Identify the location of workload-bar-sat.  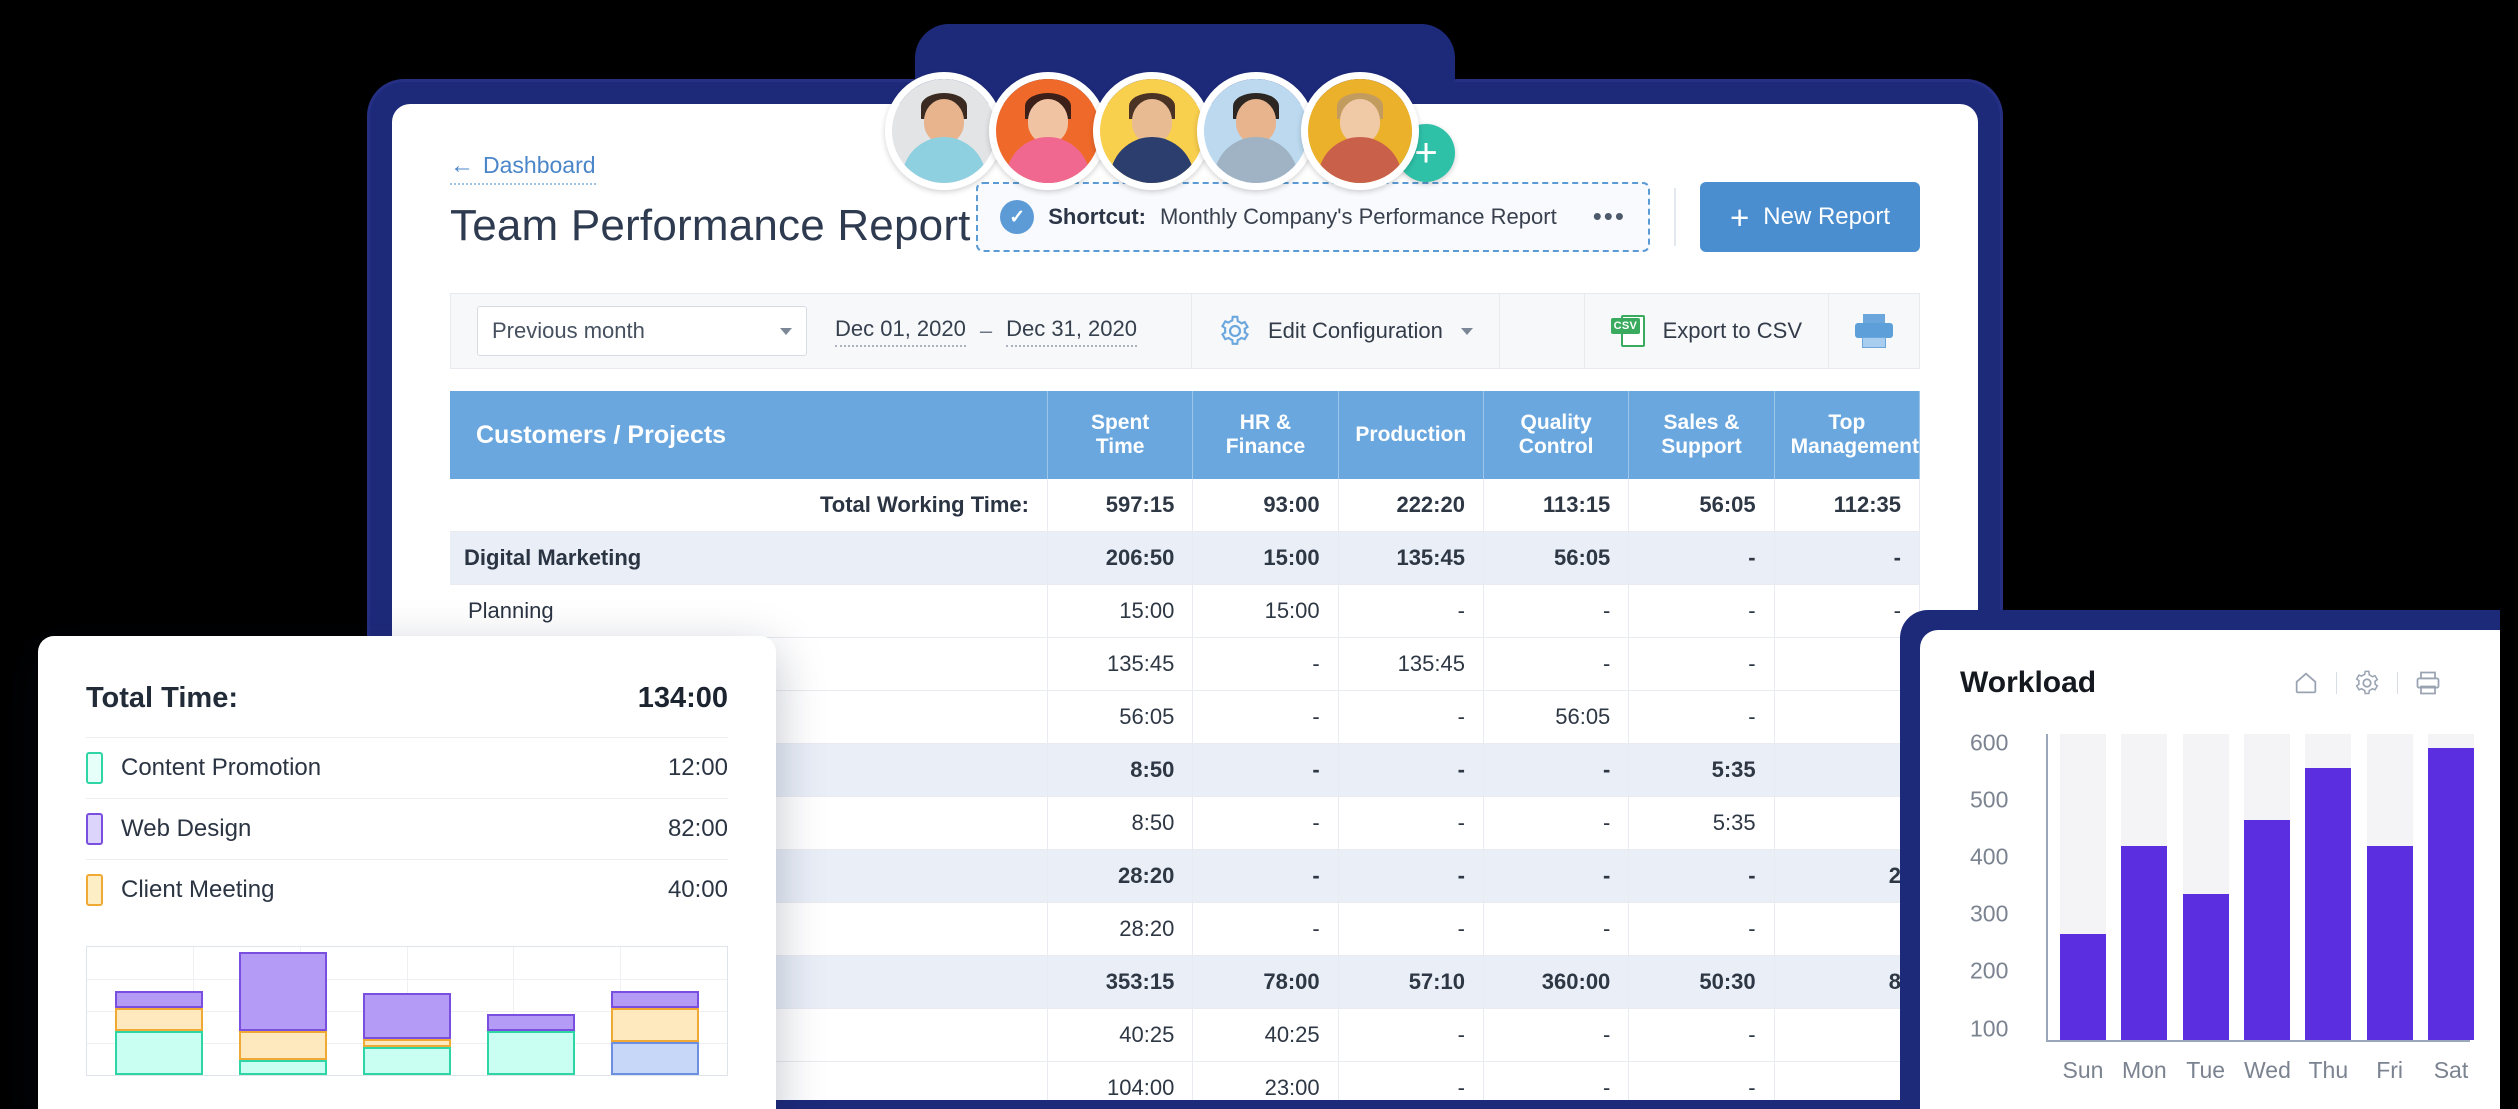
(2450, 887).